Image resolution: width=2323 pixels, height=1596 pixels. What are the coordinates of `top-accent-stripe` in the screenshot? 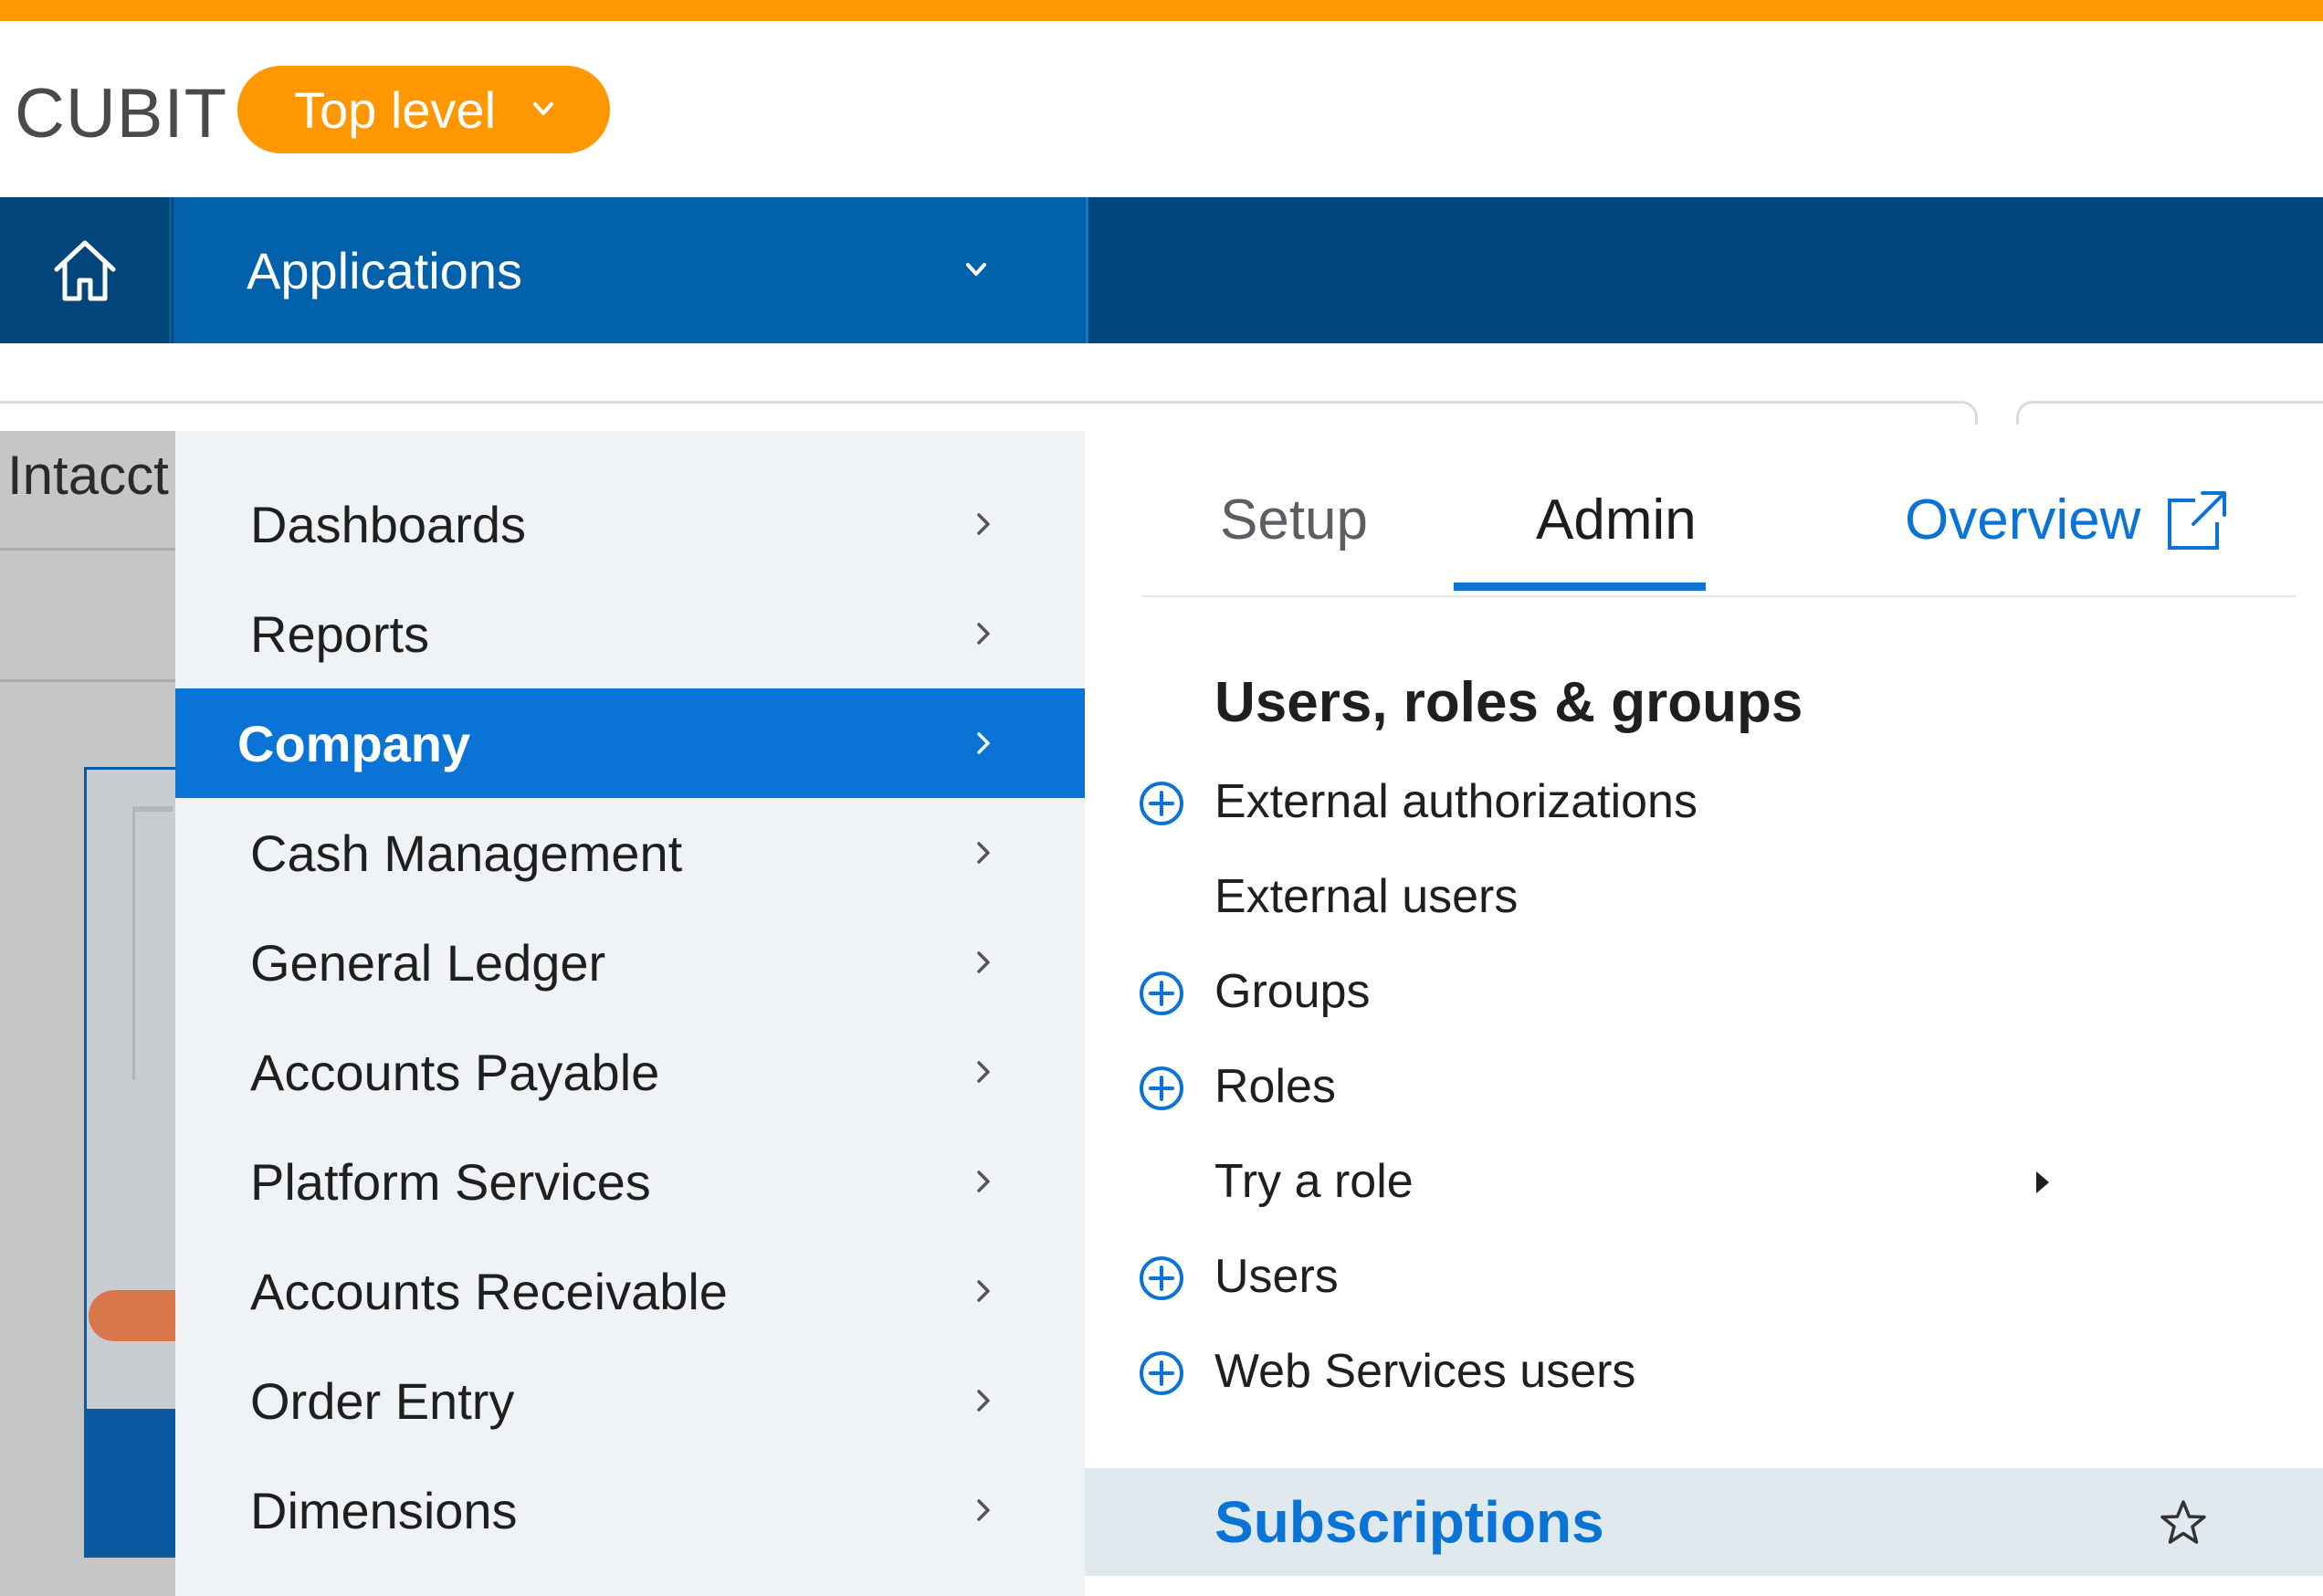 It's located at (1161, 11).